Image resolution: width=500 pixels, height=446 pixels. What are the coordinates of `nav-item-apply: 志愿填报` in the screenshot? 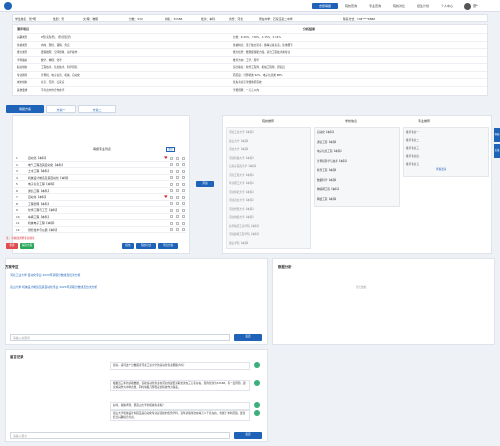 It's located at (325, 6).